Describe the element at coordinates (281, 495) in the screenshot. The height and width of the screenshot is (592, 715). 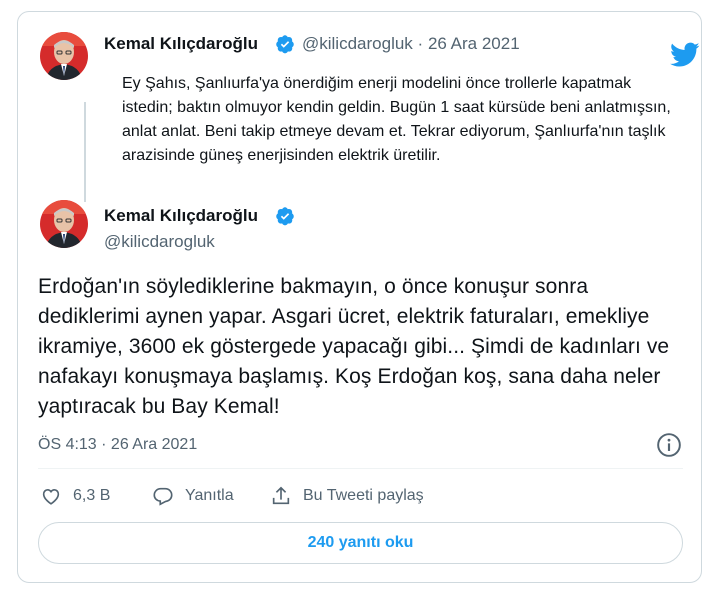
I see `share-icon` at that location.